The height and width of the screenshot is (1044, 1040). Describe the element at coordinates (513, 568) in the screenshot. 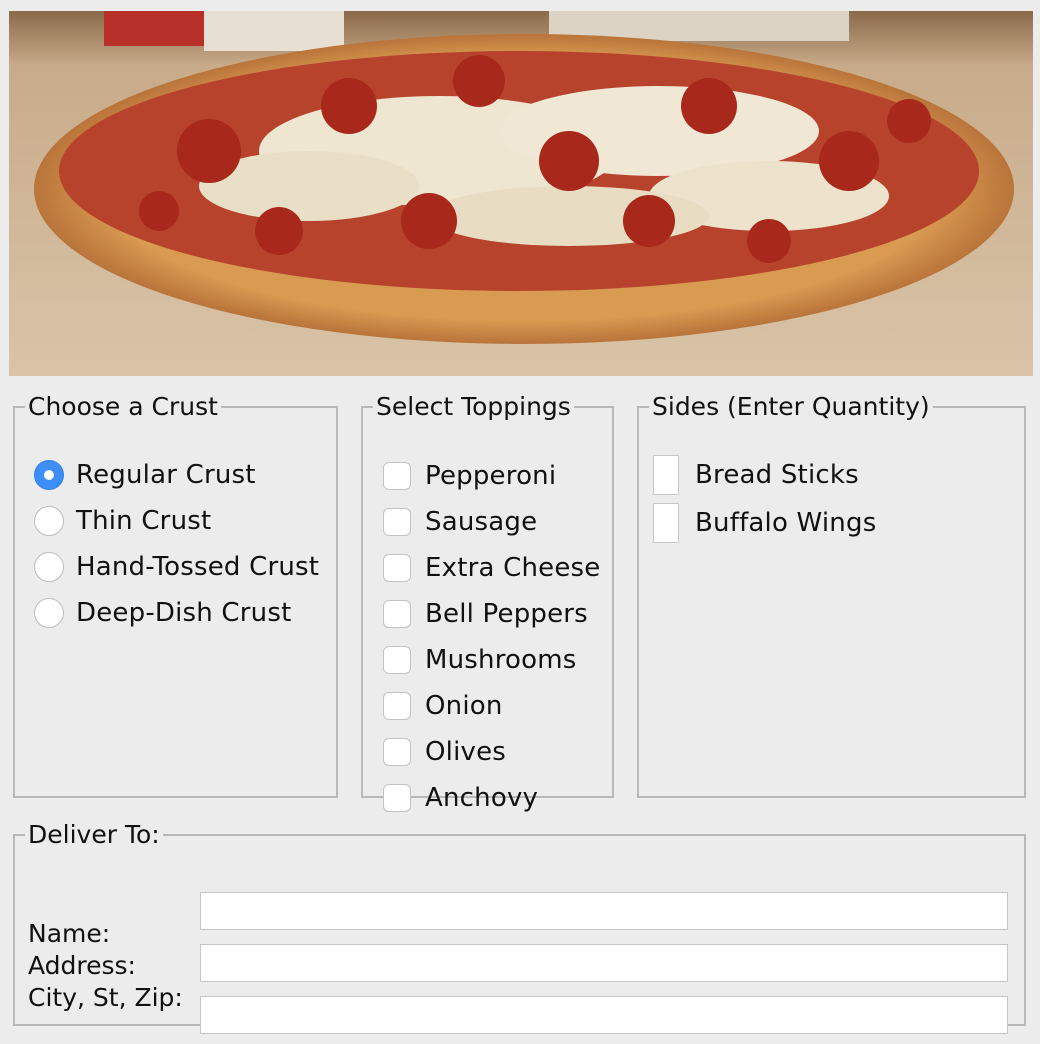

I see `topping-label: Extra Cheese` at that location.